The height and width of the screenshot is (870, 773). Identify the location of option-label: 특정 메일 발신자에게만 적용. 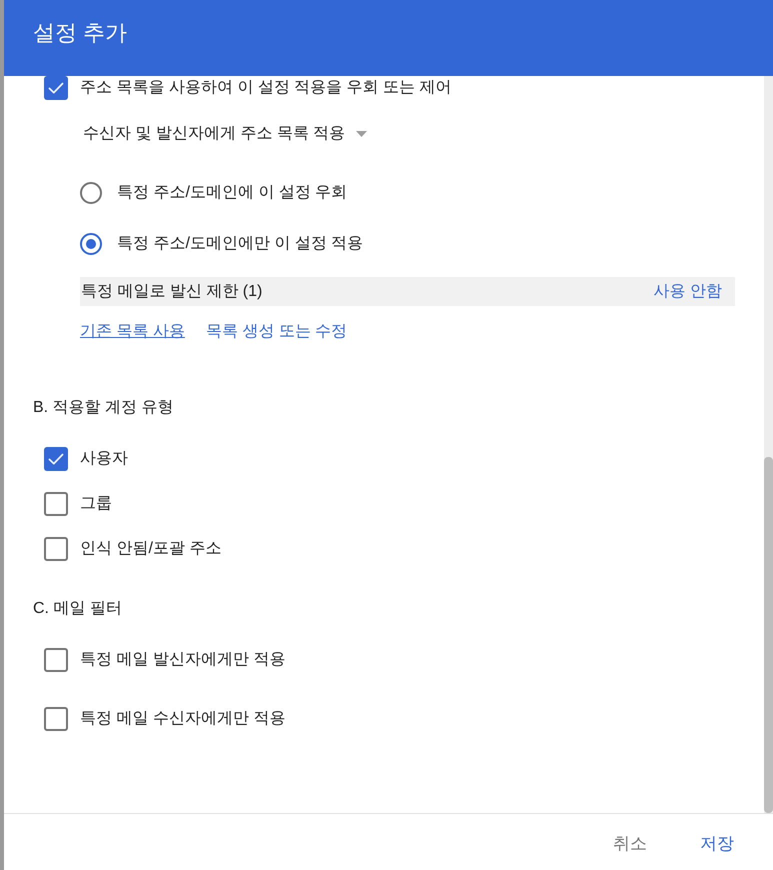
(183, 660).